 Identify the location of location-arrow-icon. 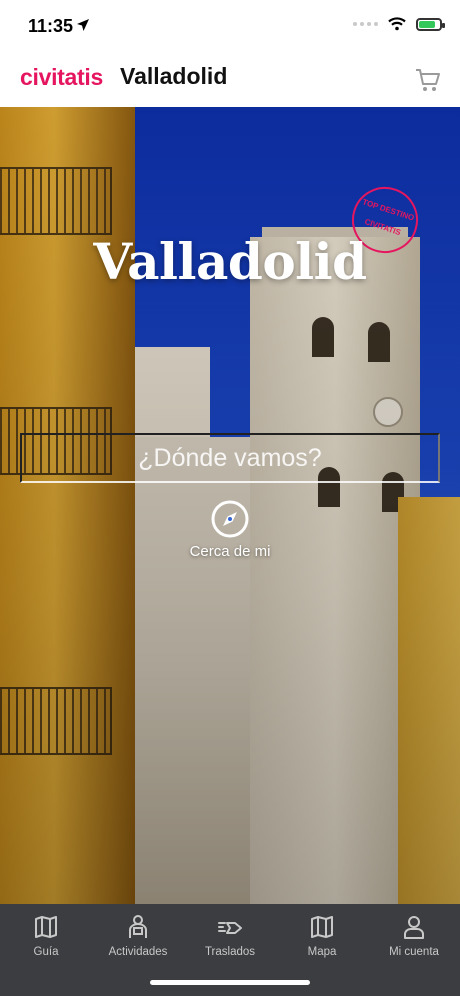
(83, 25).